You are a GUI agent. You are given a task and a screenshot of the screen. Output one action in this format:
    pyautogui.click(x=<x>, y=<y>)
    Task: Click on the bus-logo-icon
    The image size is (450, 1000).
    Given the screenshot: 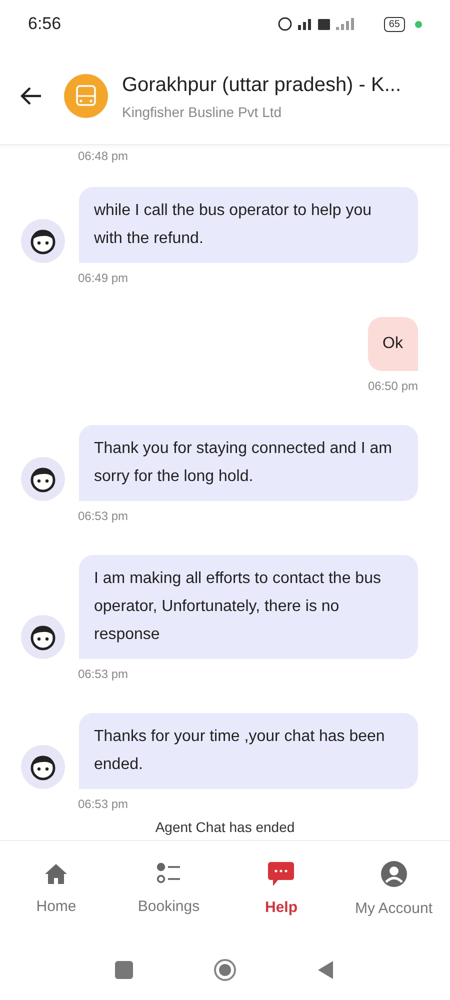 What is the action you would take?
    pyautogui.click(x=86, y=96)
    